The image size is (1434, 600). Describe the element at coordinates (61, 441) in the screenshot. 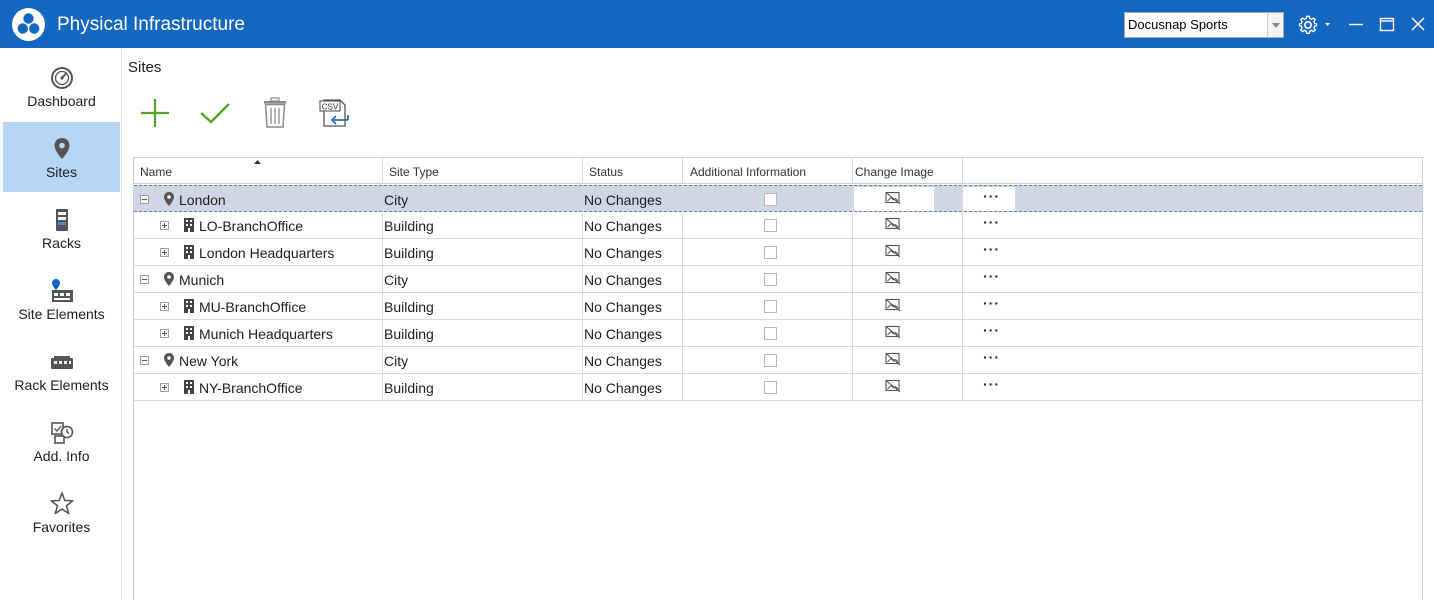

I see `sidebar-item-additional-info: Add. Info` at that location.